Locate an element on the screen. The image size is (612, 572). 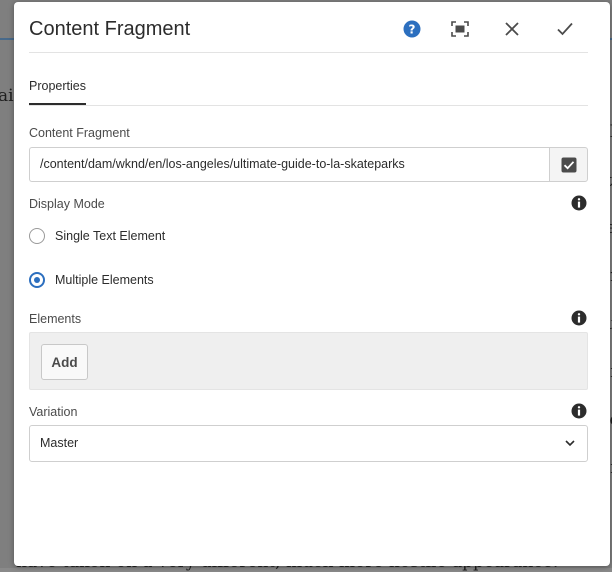
help-icon: ? is located at coordinates (412, 29).